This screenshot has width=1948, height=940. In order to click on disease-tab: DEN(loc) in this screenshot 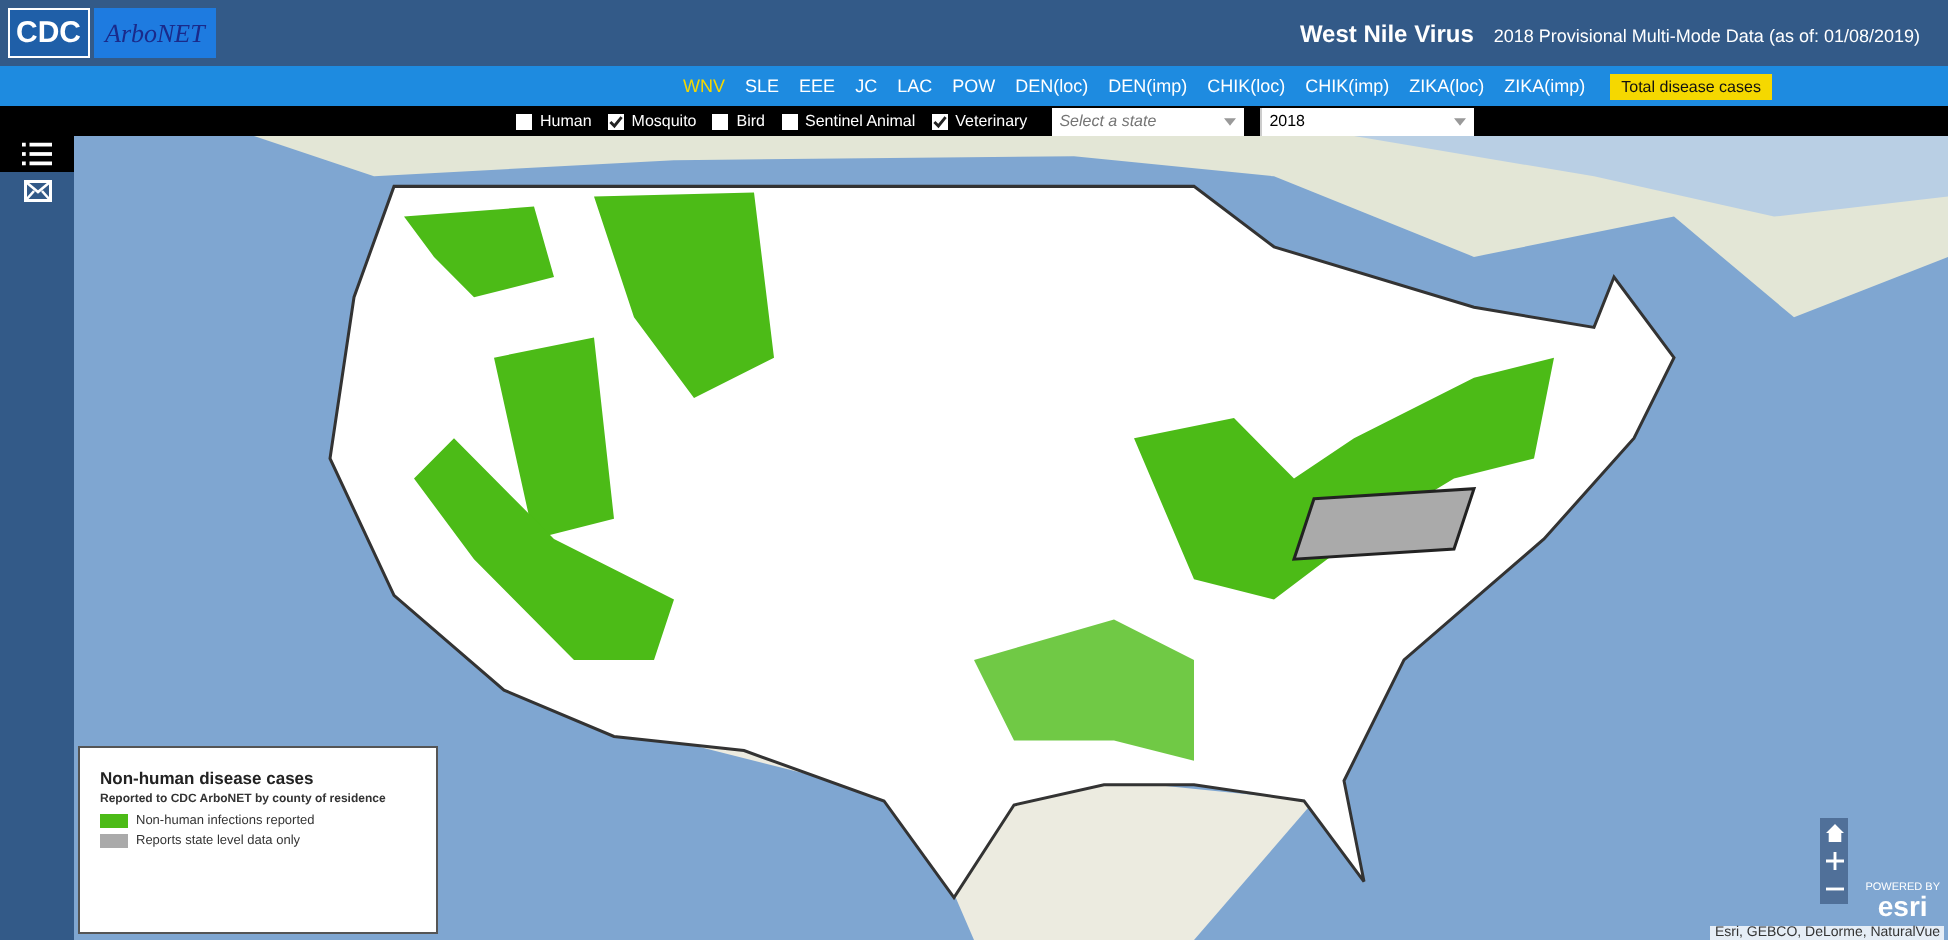, I will do `click(1052, 86)`.